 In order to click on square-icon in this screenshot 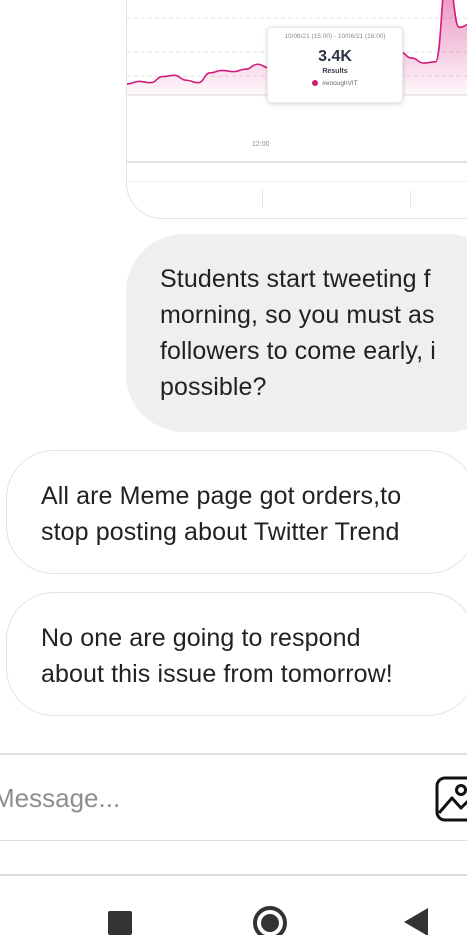, I will do `click(120, 923)`.